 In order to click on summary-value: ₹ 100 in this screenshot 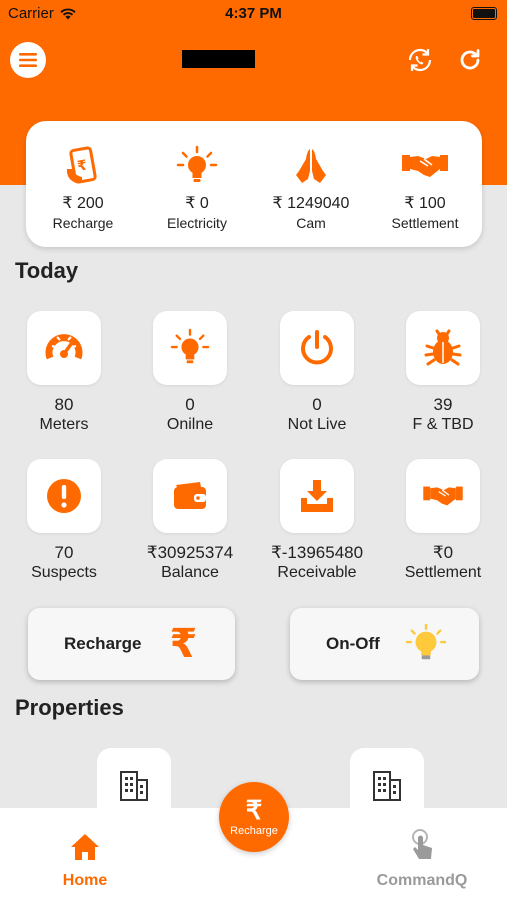, I will do `click(425, 203)`.